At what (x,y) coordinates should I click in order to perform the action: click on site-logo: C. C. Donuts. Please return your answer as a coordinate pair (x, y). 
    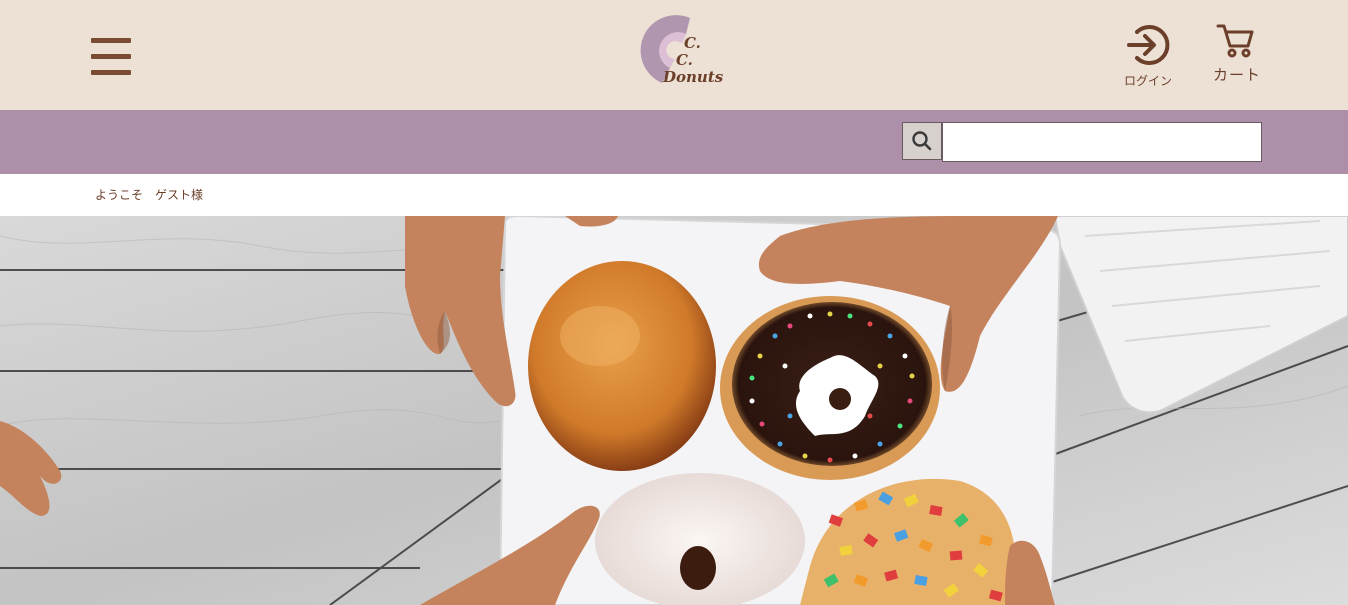
    Looking at the image, I should click on (679, 51).